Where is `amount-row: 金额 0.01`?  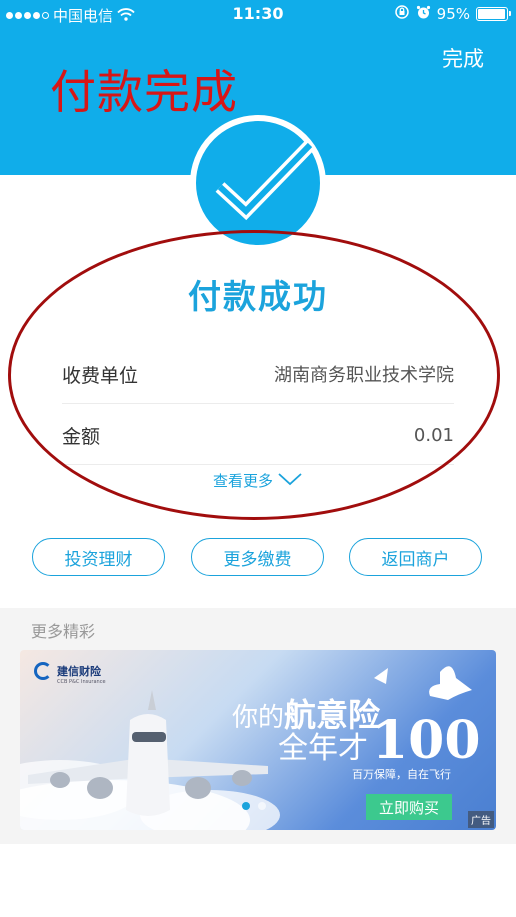 amount-row: 金额 0.01 is located at coordinates (258, 435).